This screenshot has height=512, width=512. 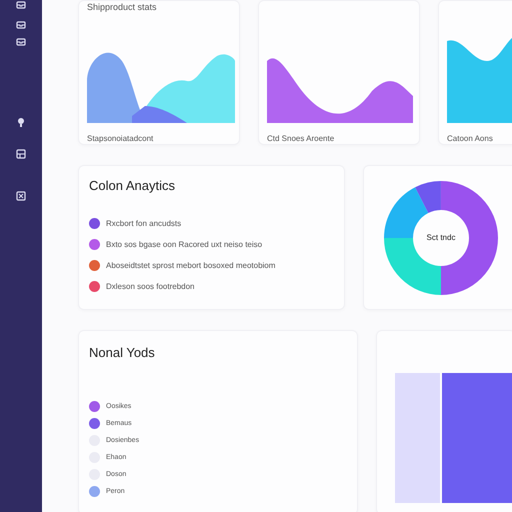 I want to click on chart-caption: Catoon Aons, so click(x=470, y=138).